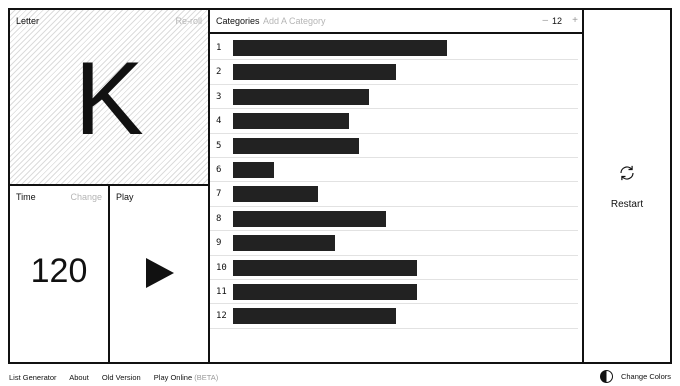  Describe the element at coordinates (219, 170) in the screenshot. I see `category-number: 6` at that location.